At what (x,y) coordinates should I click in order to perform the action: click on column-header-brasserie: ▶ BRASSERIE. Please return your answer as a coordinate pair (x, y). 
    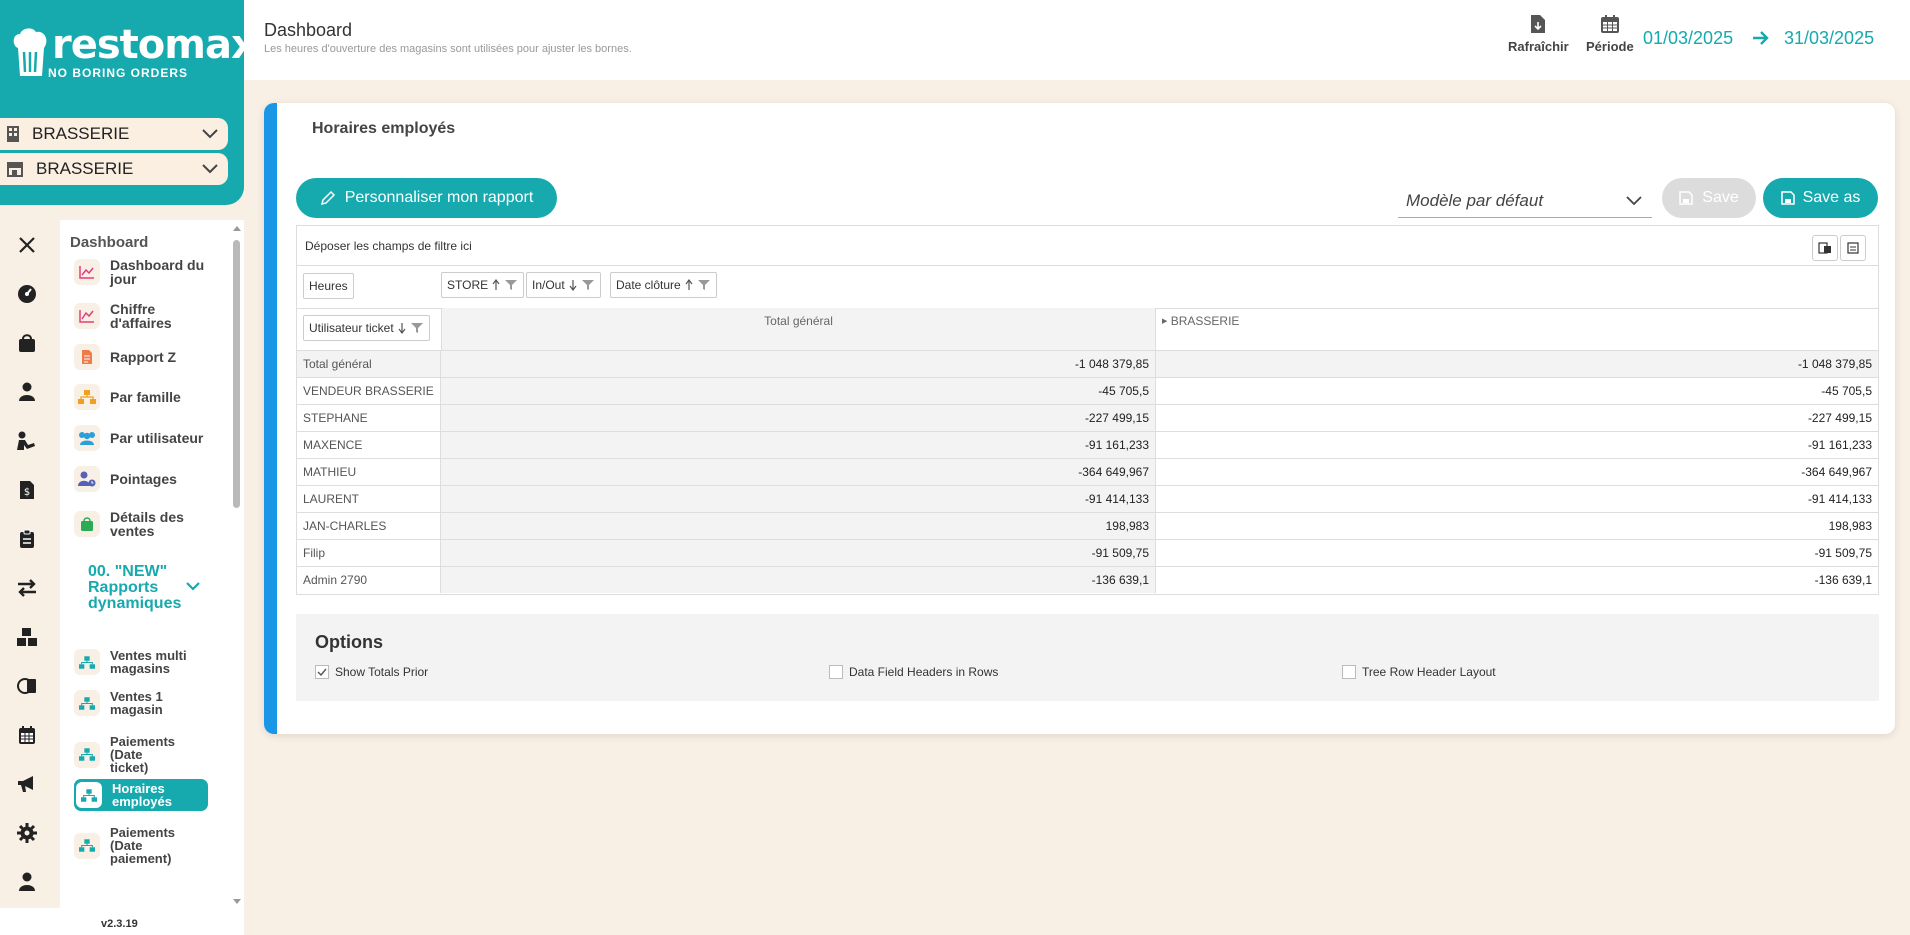
    Looking at the image, I should click on (1517, 329).